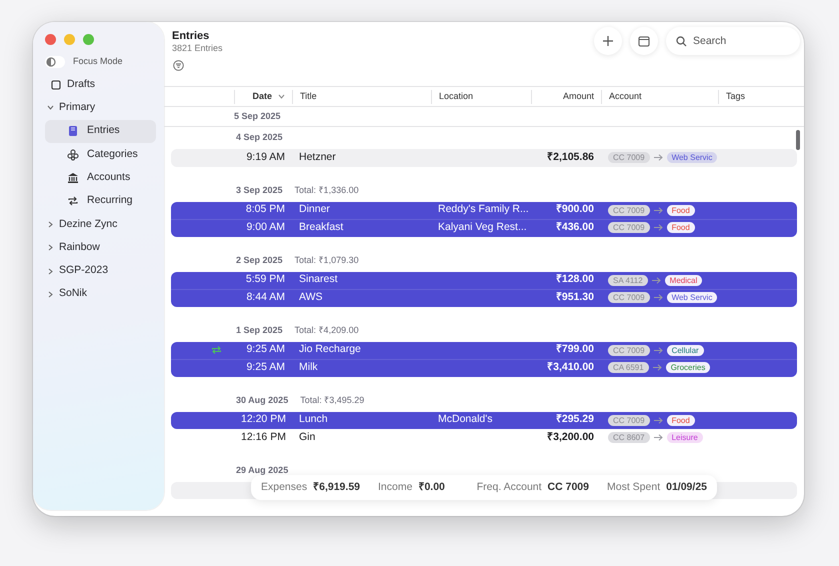 The image size is (839, 566). I want to click on category-tag: Leisure, so click(684, 438).